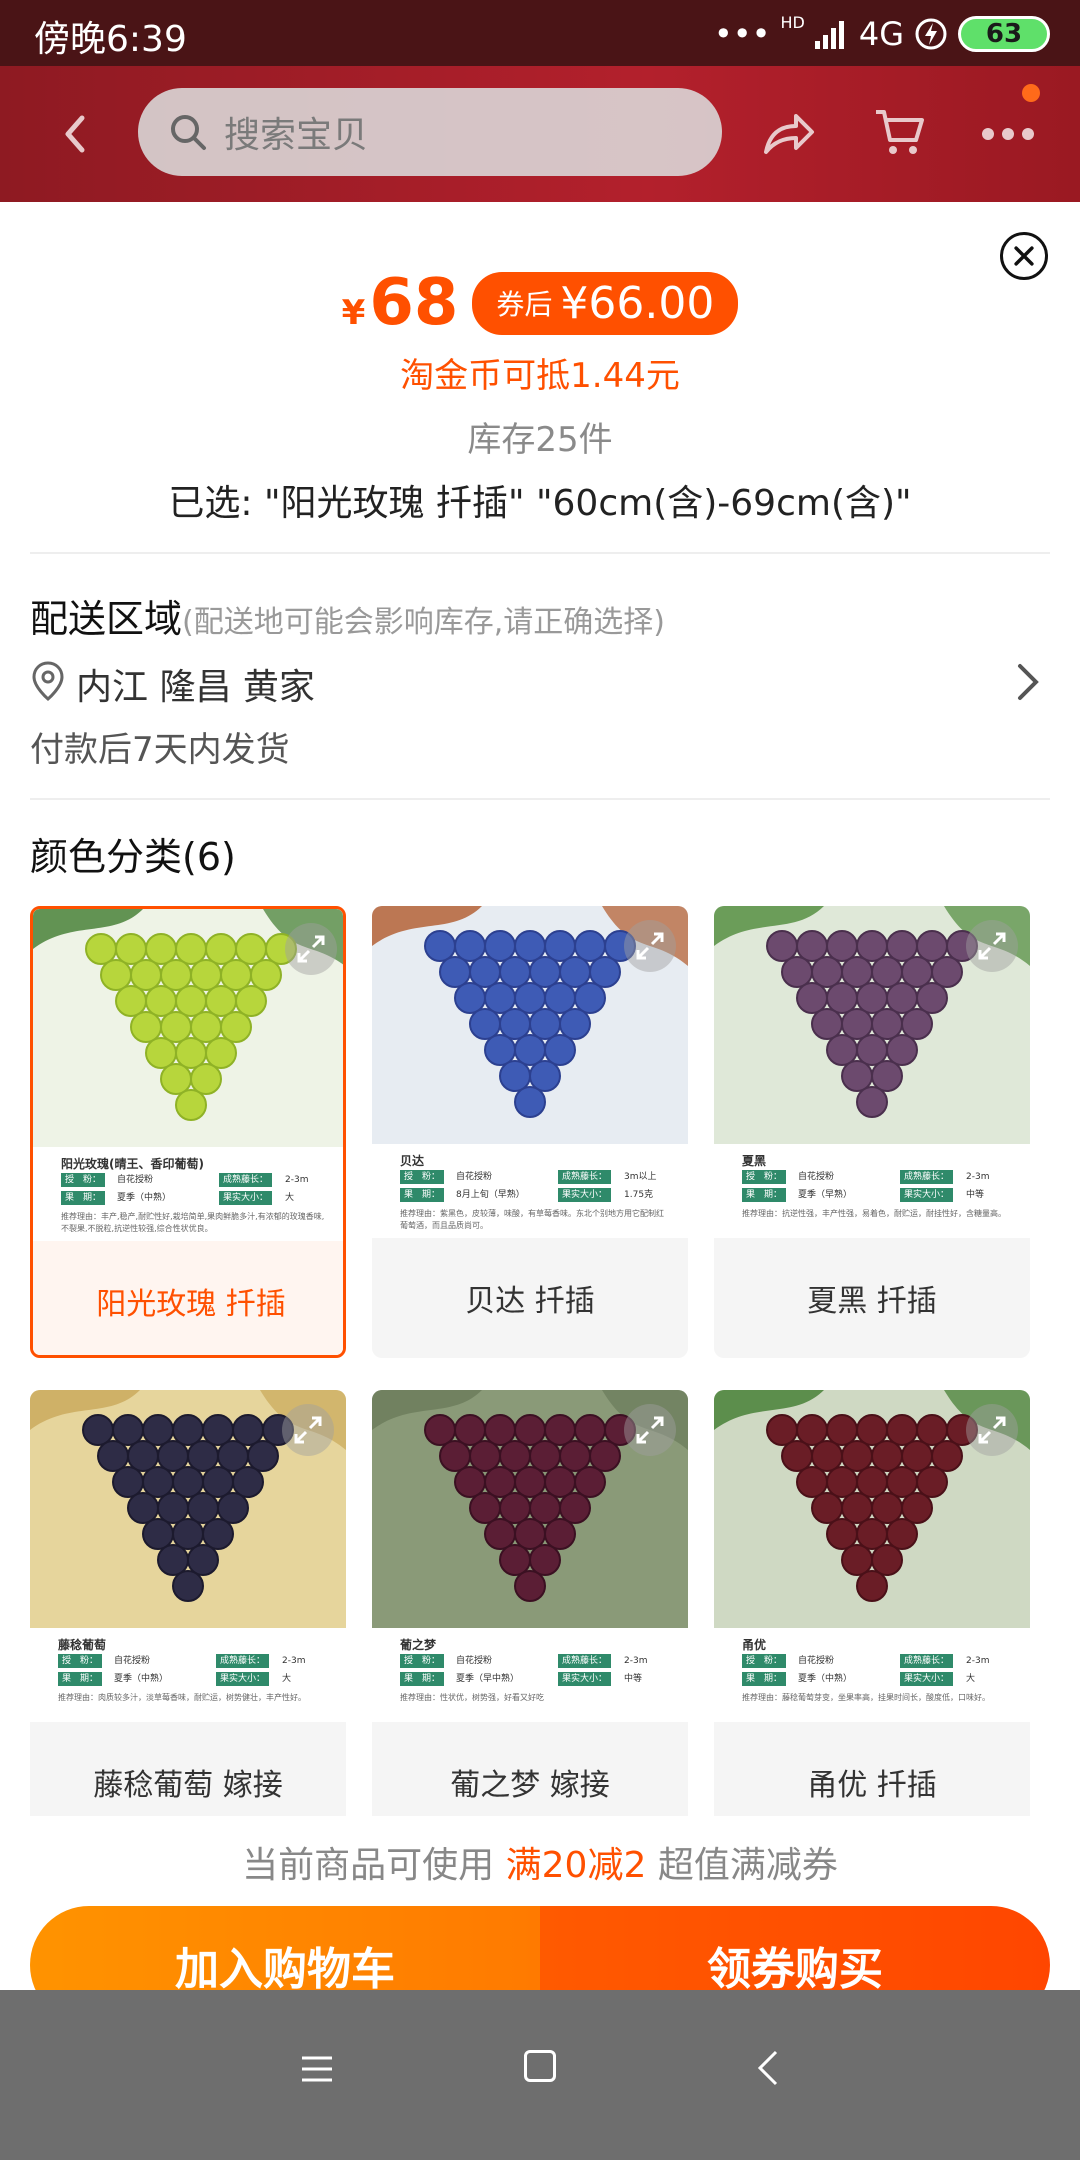 This screenshot has height=2160, width=1080. What do you see at coordinates (414, 303) in the screenshot?
I see `price-value: 68` at bounding box center [414, 303].